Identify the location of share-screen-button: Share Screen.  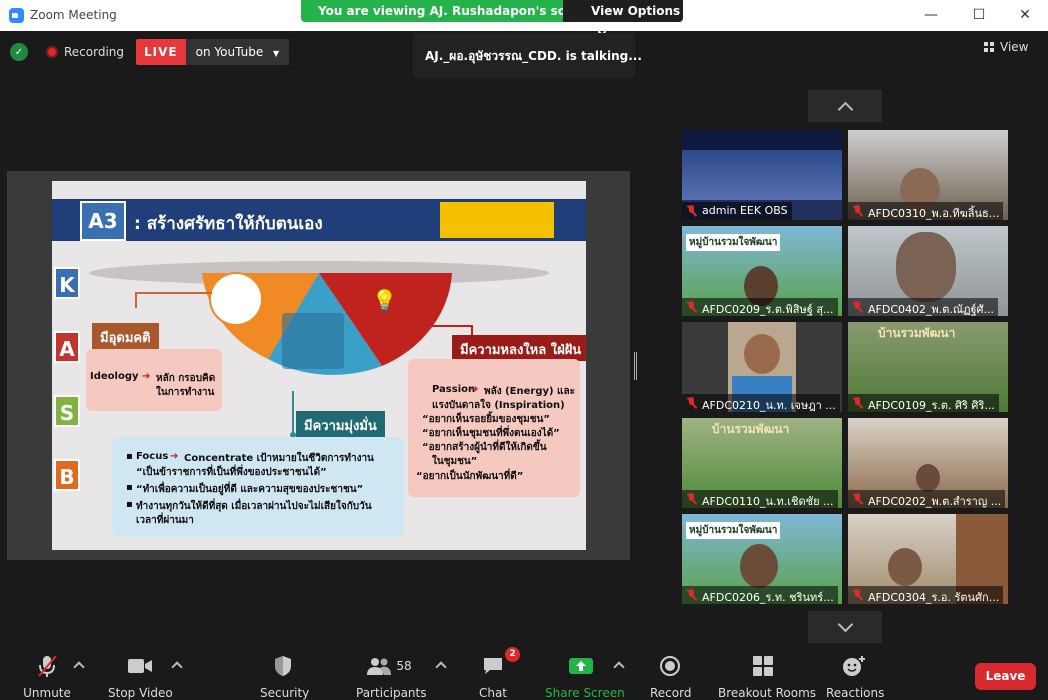
(585, 676).